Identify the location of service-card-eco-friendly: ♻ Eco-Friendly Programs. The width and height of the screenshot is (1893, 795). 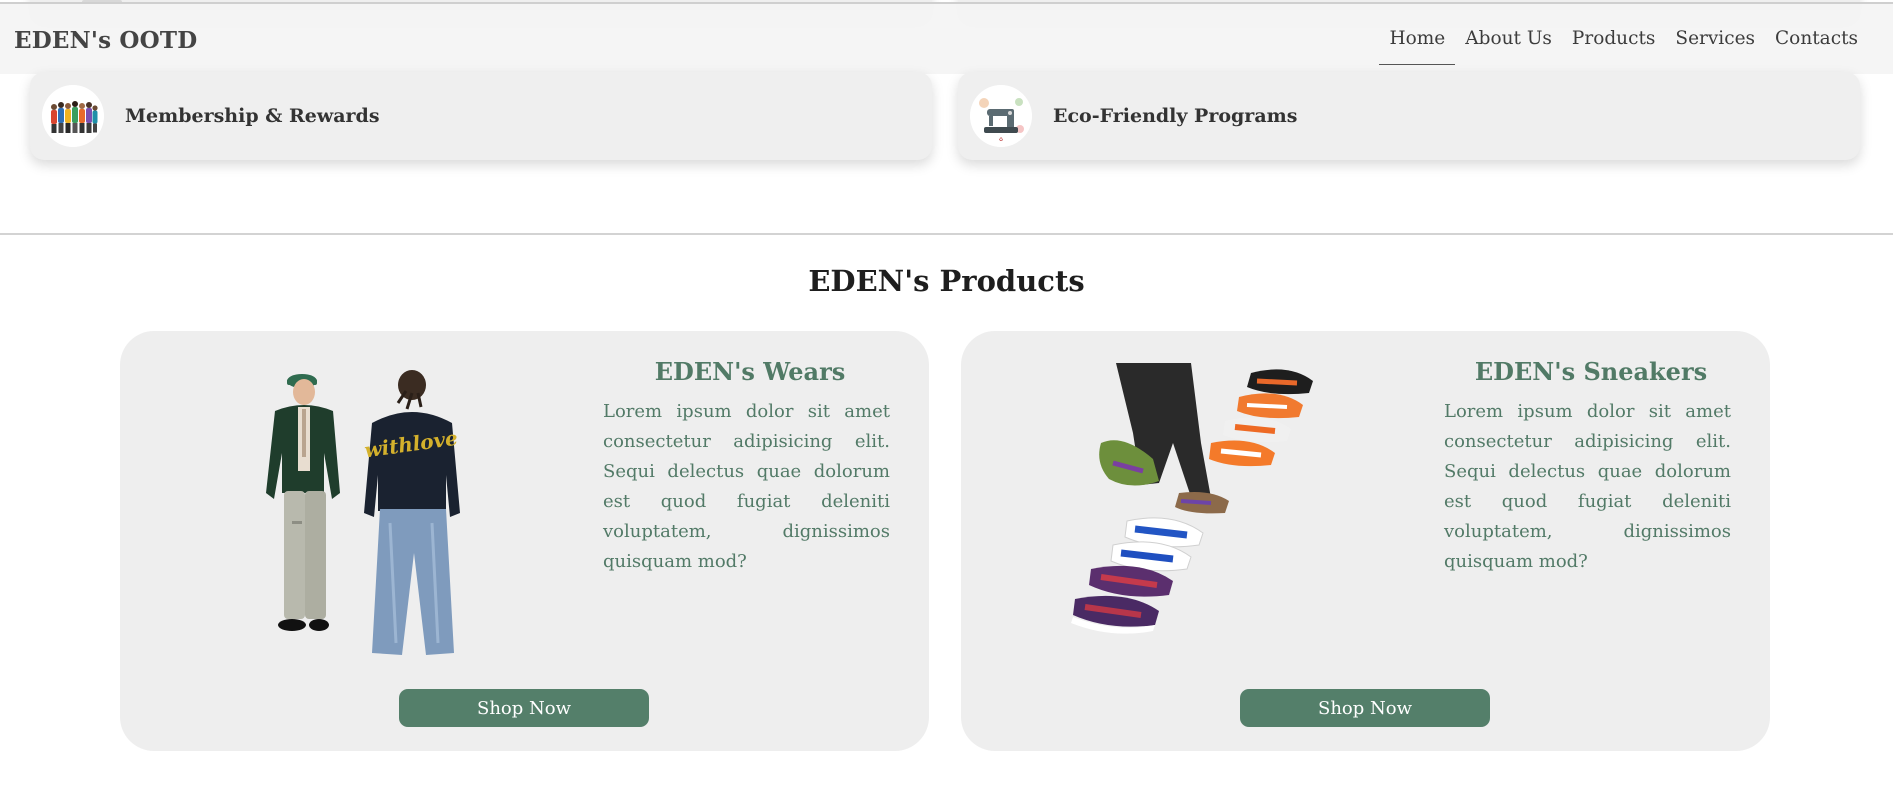
(1409, 116).